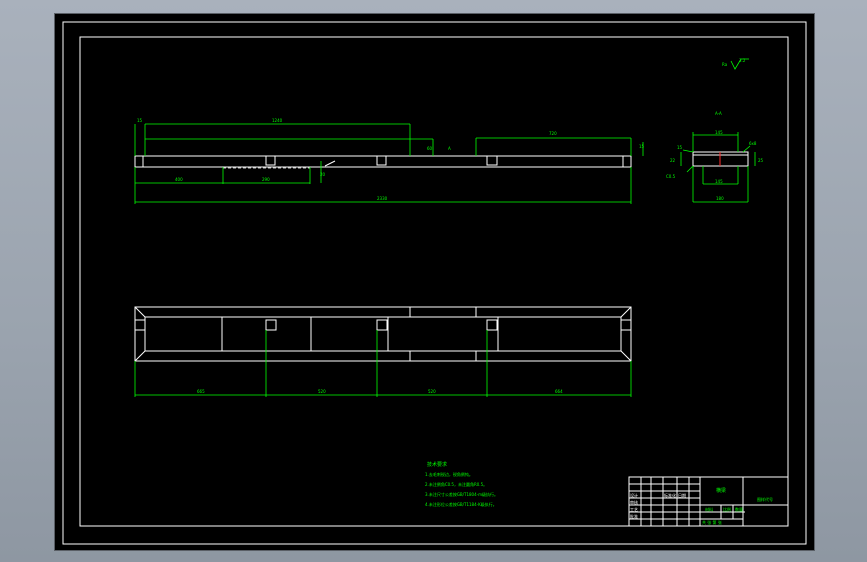 The height and width of the screenshot is (562, 867). Describe the element at coordinates (742, 60) in the screenshot. I see `roughness-value: 3.2` at that location.